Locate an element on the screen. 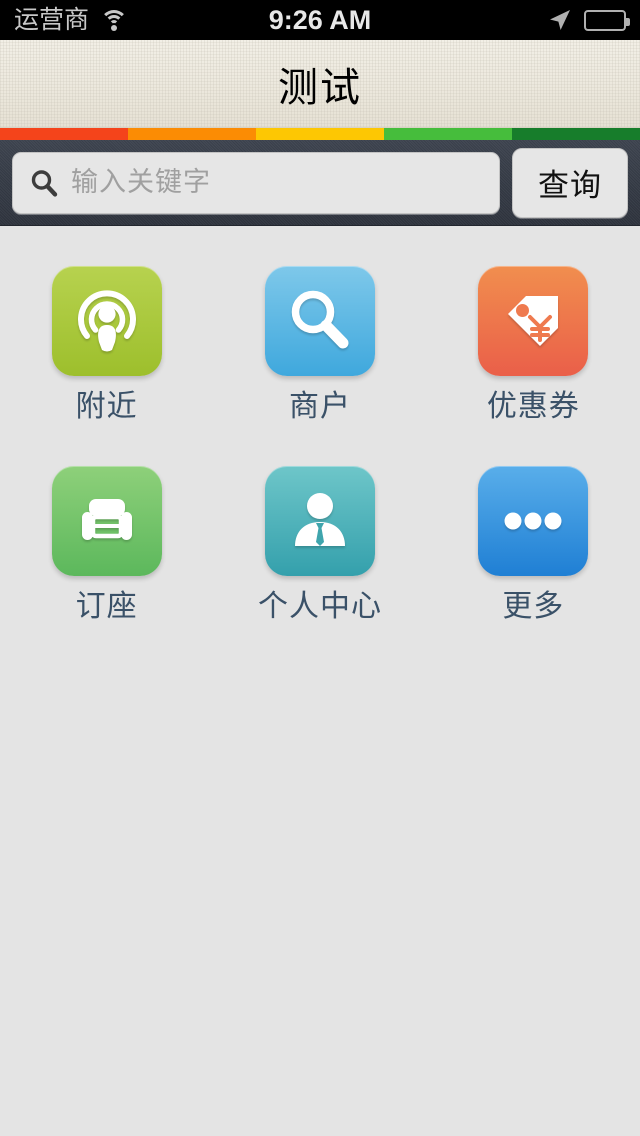  grid-item-label: 附近 is located at coordinates (106, 406).